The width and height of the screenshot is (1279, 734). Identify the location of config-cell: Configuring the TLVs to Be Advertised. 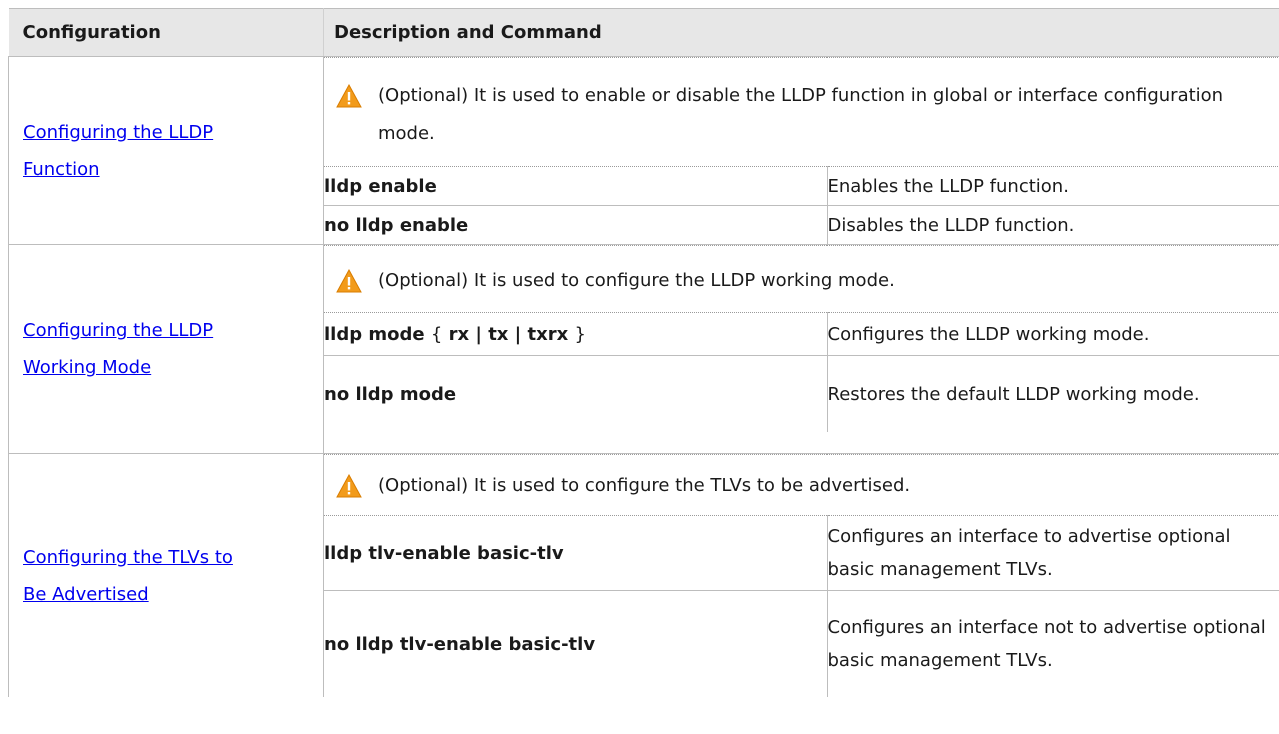
(166, 575).